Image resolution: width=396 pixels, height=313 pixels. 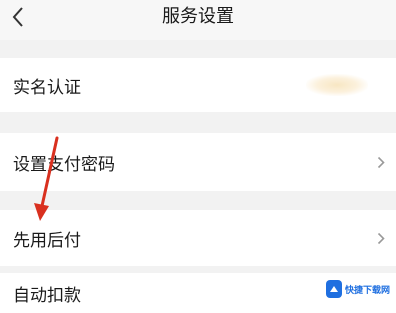 I want to click on watermark-logo-icon, so click(x=334, y=289).